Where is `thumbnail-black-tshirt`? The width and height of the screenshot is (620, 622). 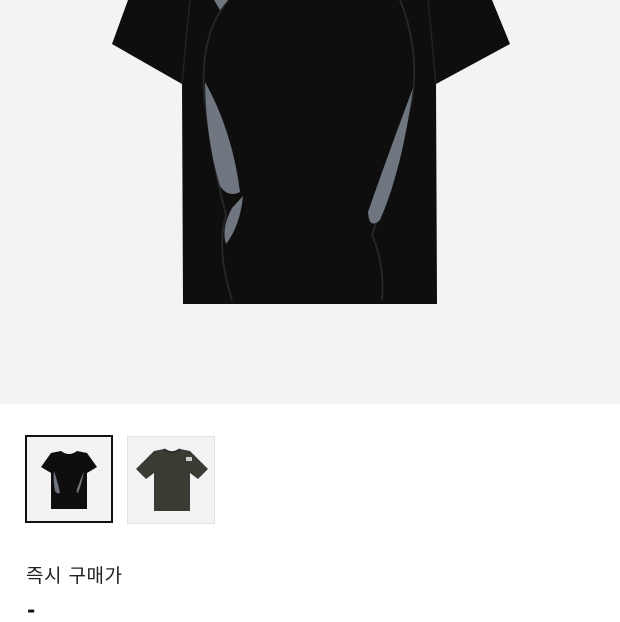
thumbnail-black-tshirt is located at coordinates (69, 479).